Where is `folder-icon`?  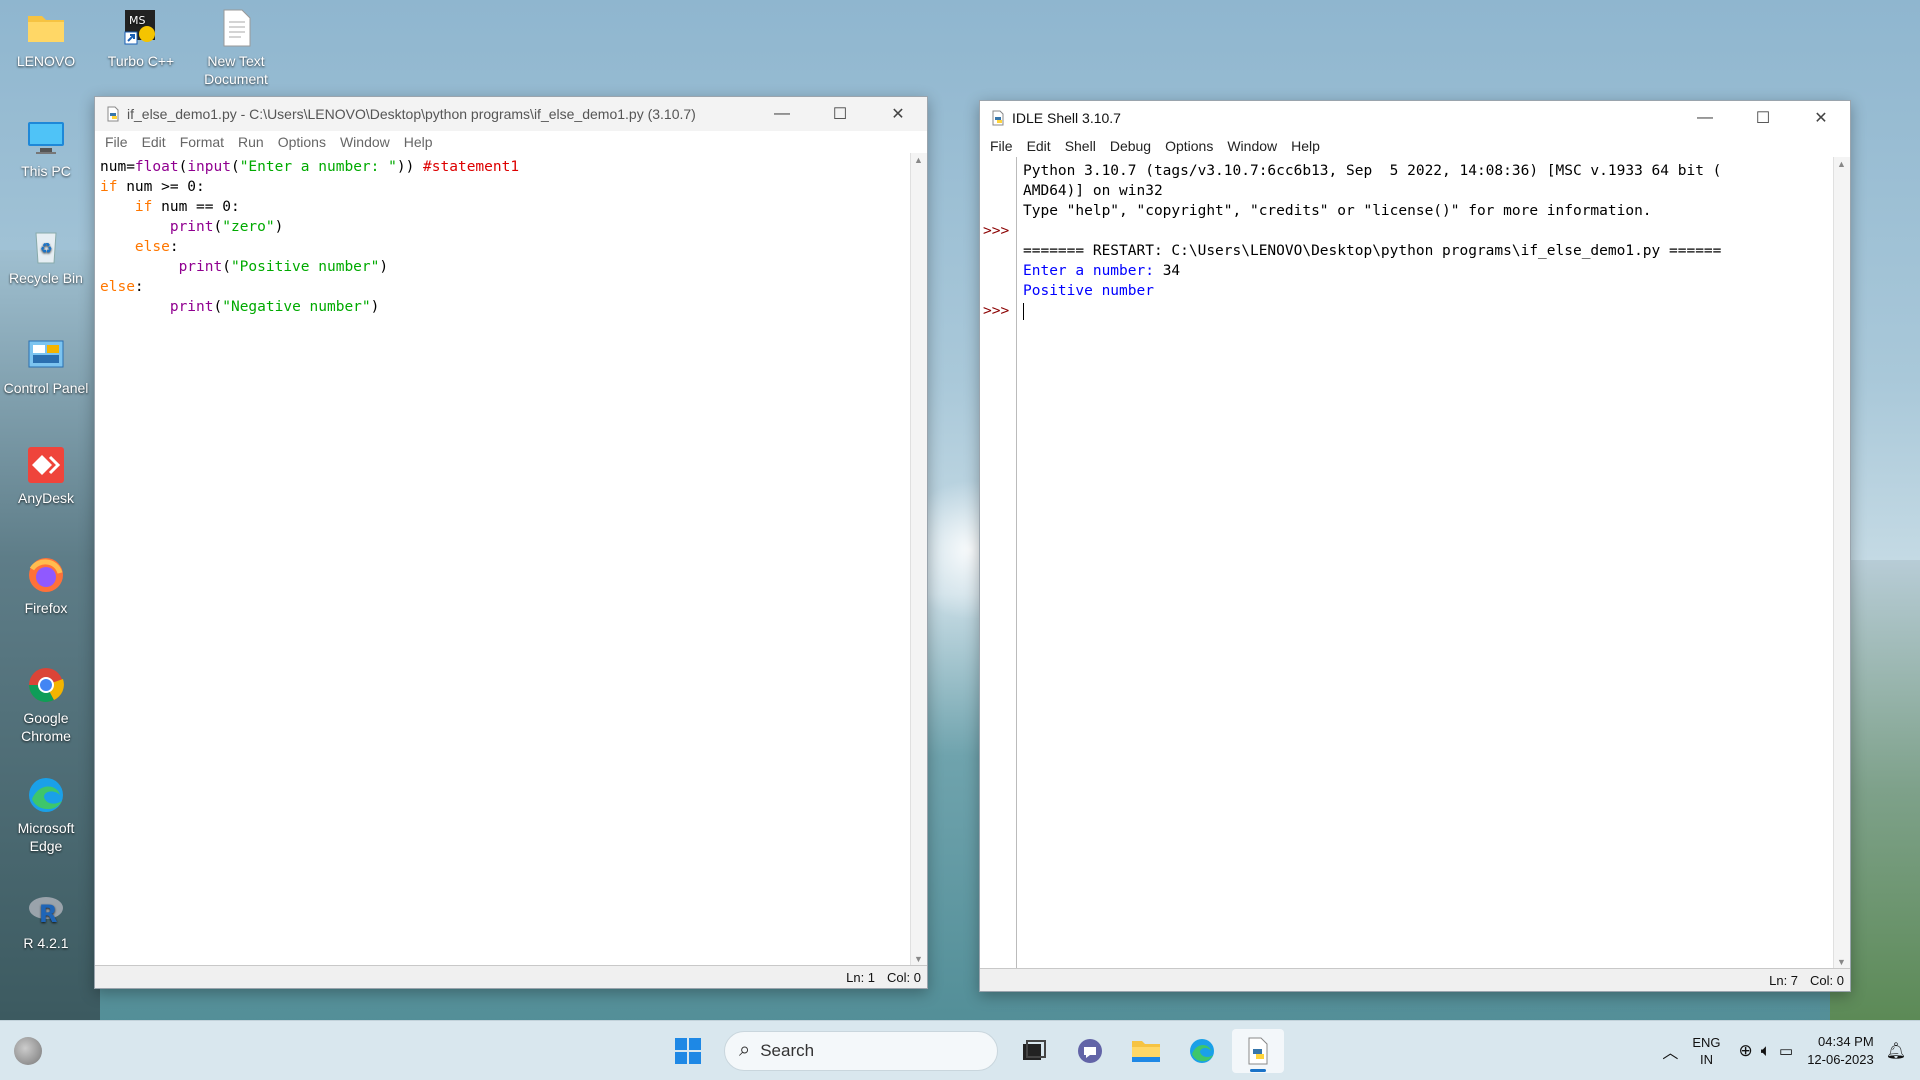 folder-icon is located at coordinates (46, 28).